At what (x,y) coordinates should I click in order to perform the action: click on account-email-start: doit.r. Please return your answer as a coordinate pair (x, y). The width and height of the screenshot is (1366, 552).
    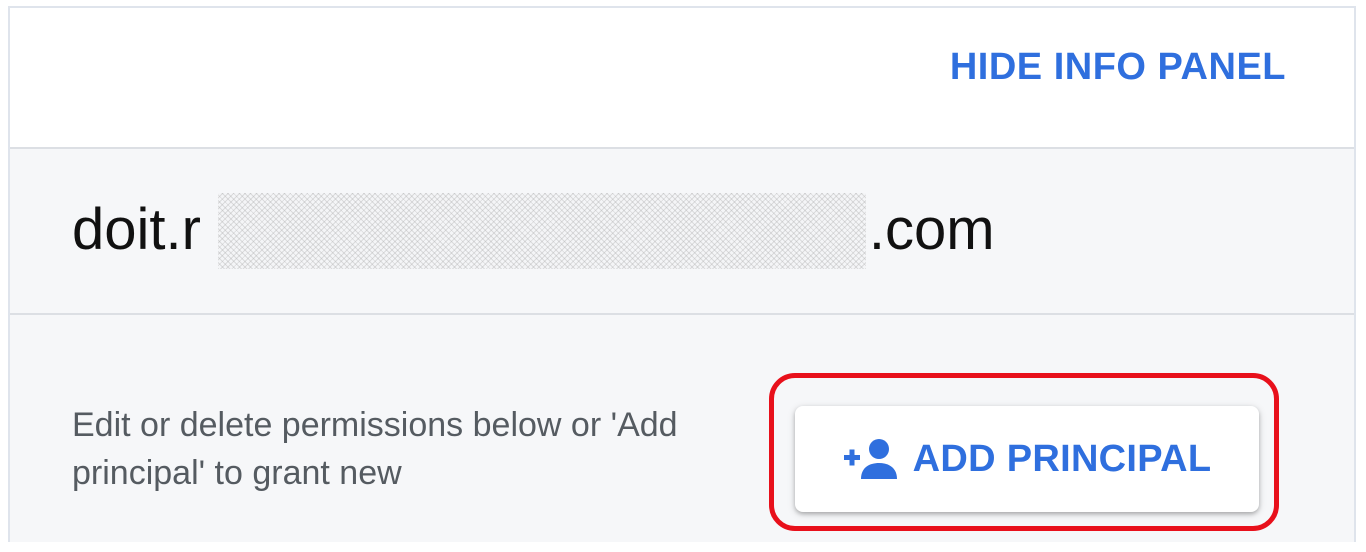
    Looking at the image, I should click on (136, 229).